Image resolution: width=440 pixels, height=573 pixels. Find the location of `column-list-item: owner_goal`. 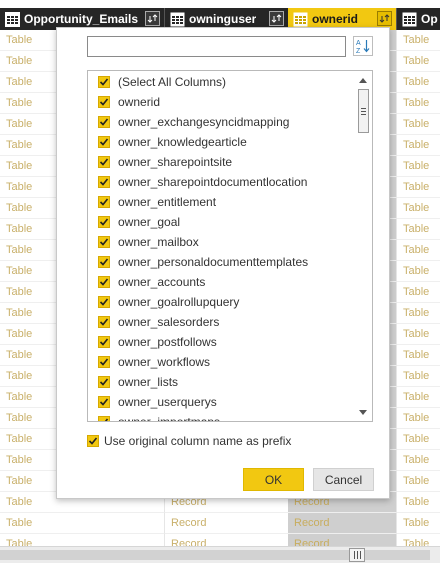

column-list-item: owner_goal is located at coordinates (222, 222).